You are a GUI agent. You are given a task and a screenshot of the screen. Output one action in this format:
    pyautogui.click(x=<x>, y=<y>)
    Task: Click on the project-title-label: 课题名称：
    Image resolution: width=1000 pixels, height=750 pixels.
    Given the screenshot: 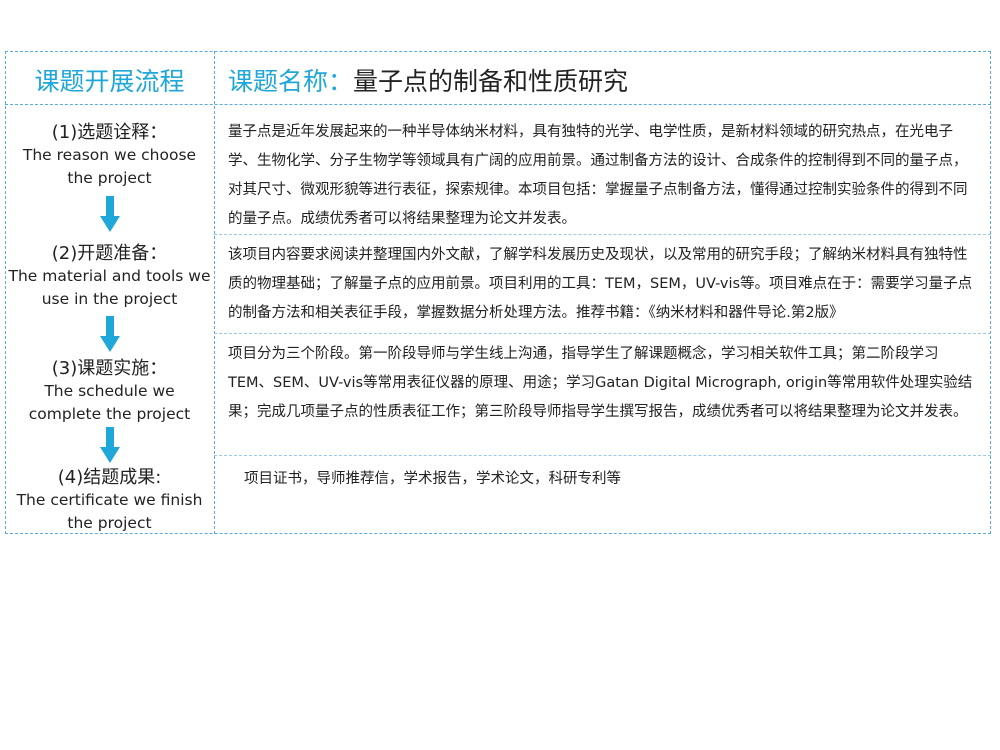 What is the action you would take?
    pyautogui.click(x=291, y=81)
    